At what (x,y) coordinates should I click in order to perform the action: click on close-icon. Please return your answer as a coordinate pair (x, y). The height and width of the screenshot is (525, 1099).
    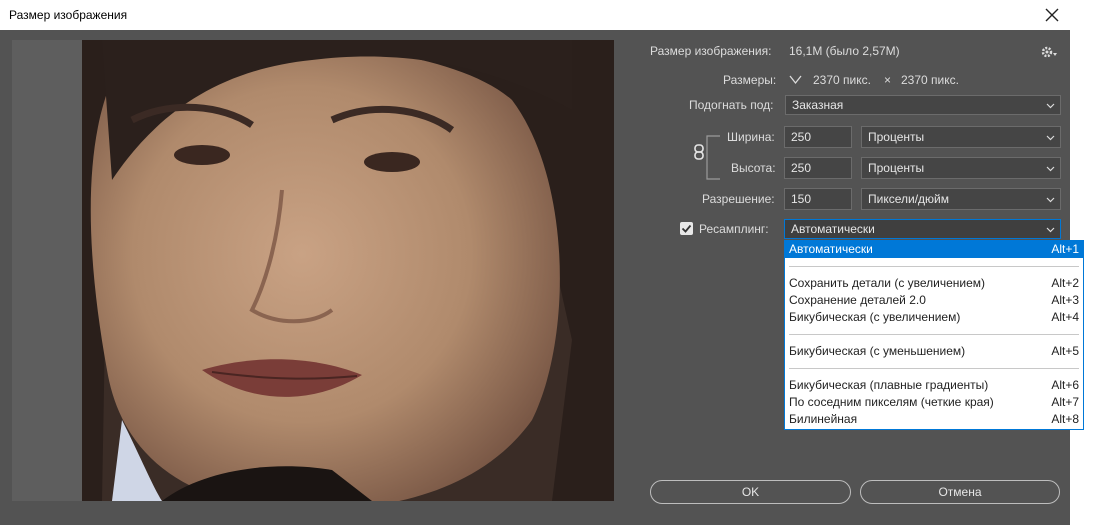
    Looking at the image, I should click on (1052, 15).